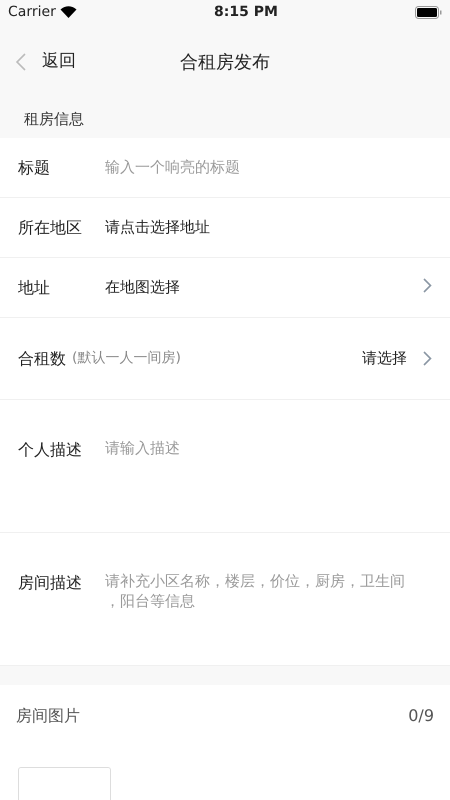 This screenshot has width=450, height=800. Describe the element at coordinates (21, 62) in the screenshot. I see `back-icon` at that location.